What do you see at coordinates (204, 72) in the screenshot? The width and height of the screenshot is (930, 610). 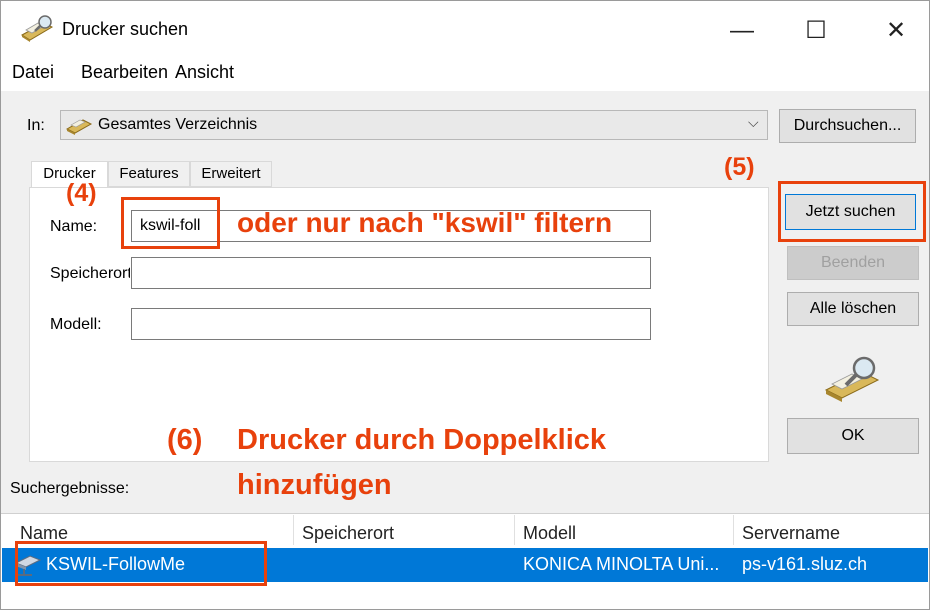 I see `menu-ansicht: Ansicht` at bounding box center [204, 72].